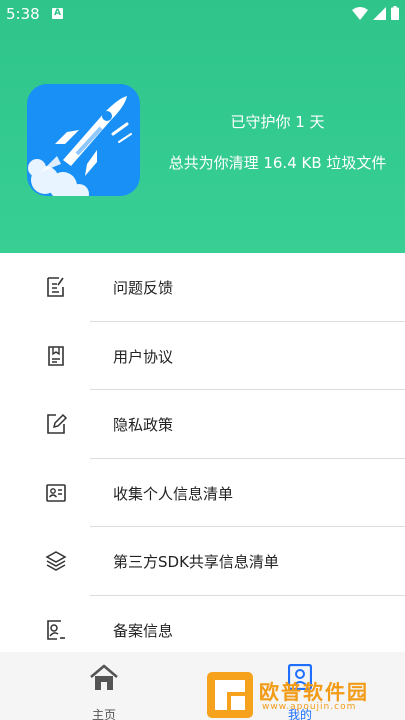 Image resolution: width=405 pixels, height=720 pixels. I want to click on menu-item-personal-info-list: 收集个人信息清单, so click(202, 493).